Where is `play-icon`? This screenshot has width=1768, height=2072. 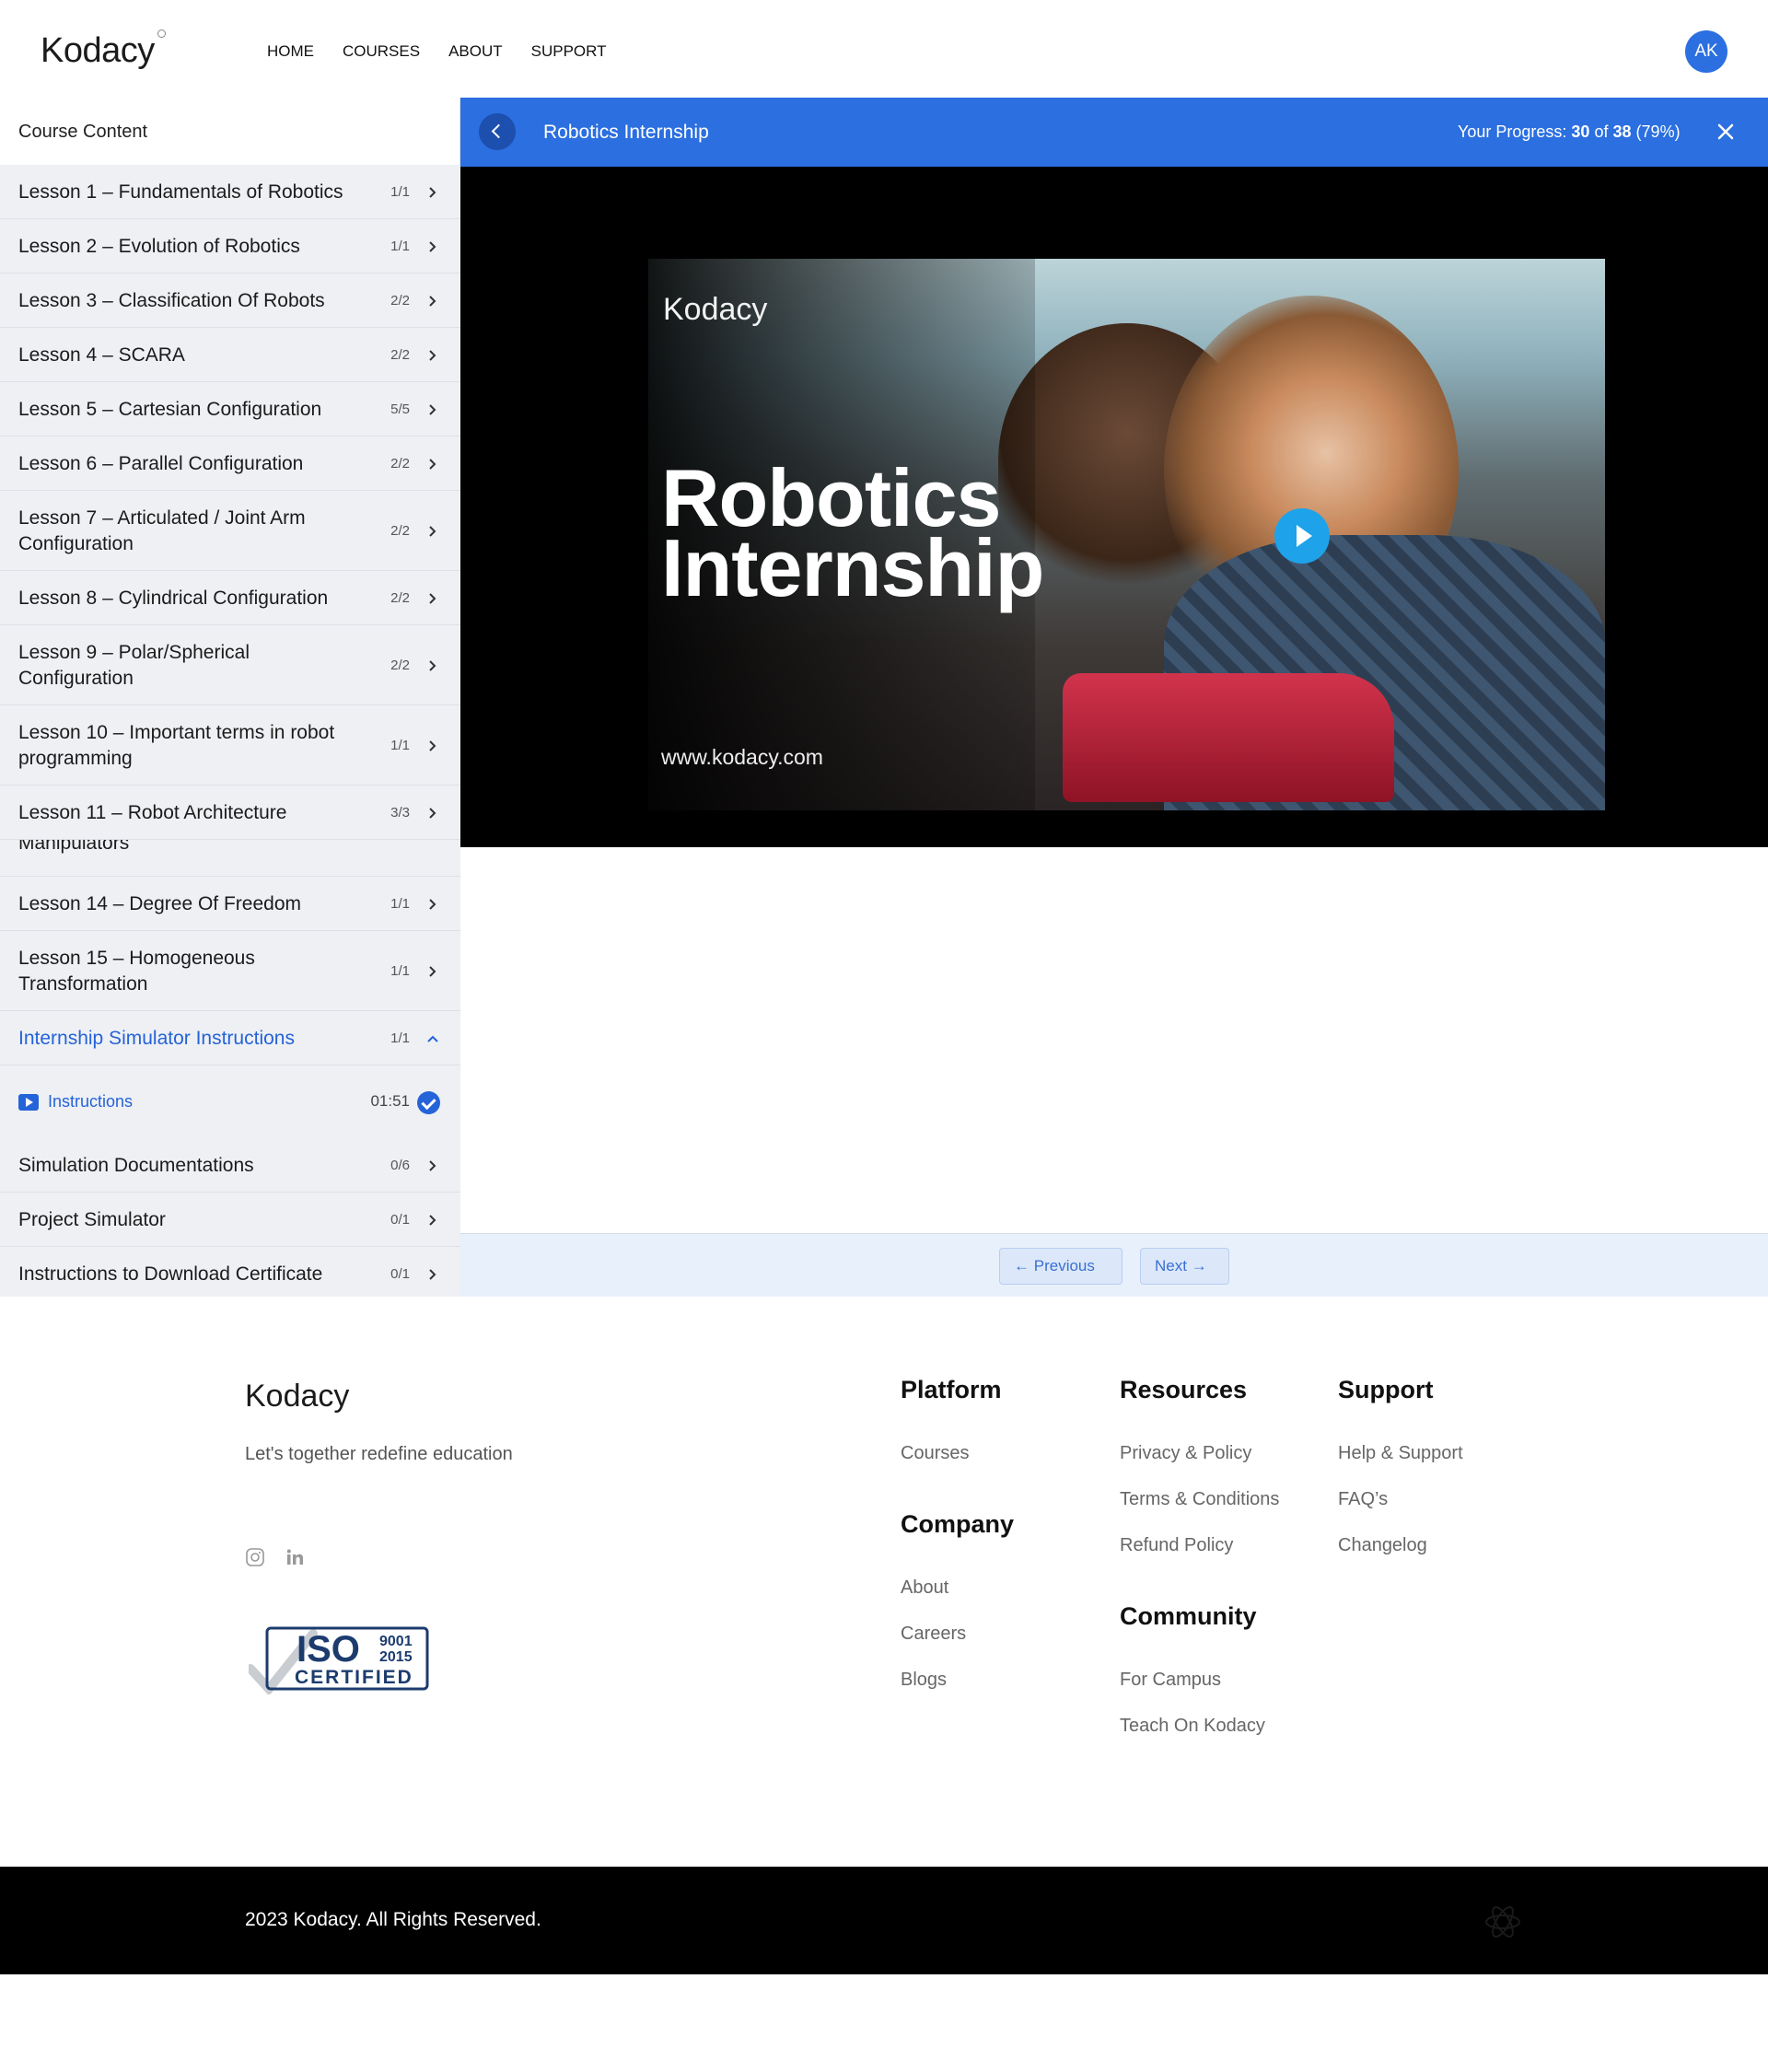 play-icon is located at coordinates (1302, 536).